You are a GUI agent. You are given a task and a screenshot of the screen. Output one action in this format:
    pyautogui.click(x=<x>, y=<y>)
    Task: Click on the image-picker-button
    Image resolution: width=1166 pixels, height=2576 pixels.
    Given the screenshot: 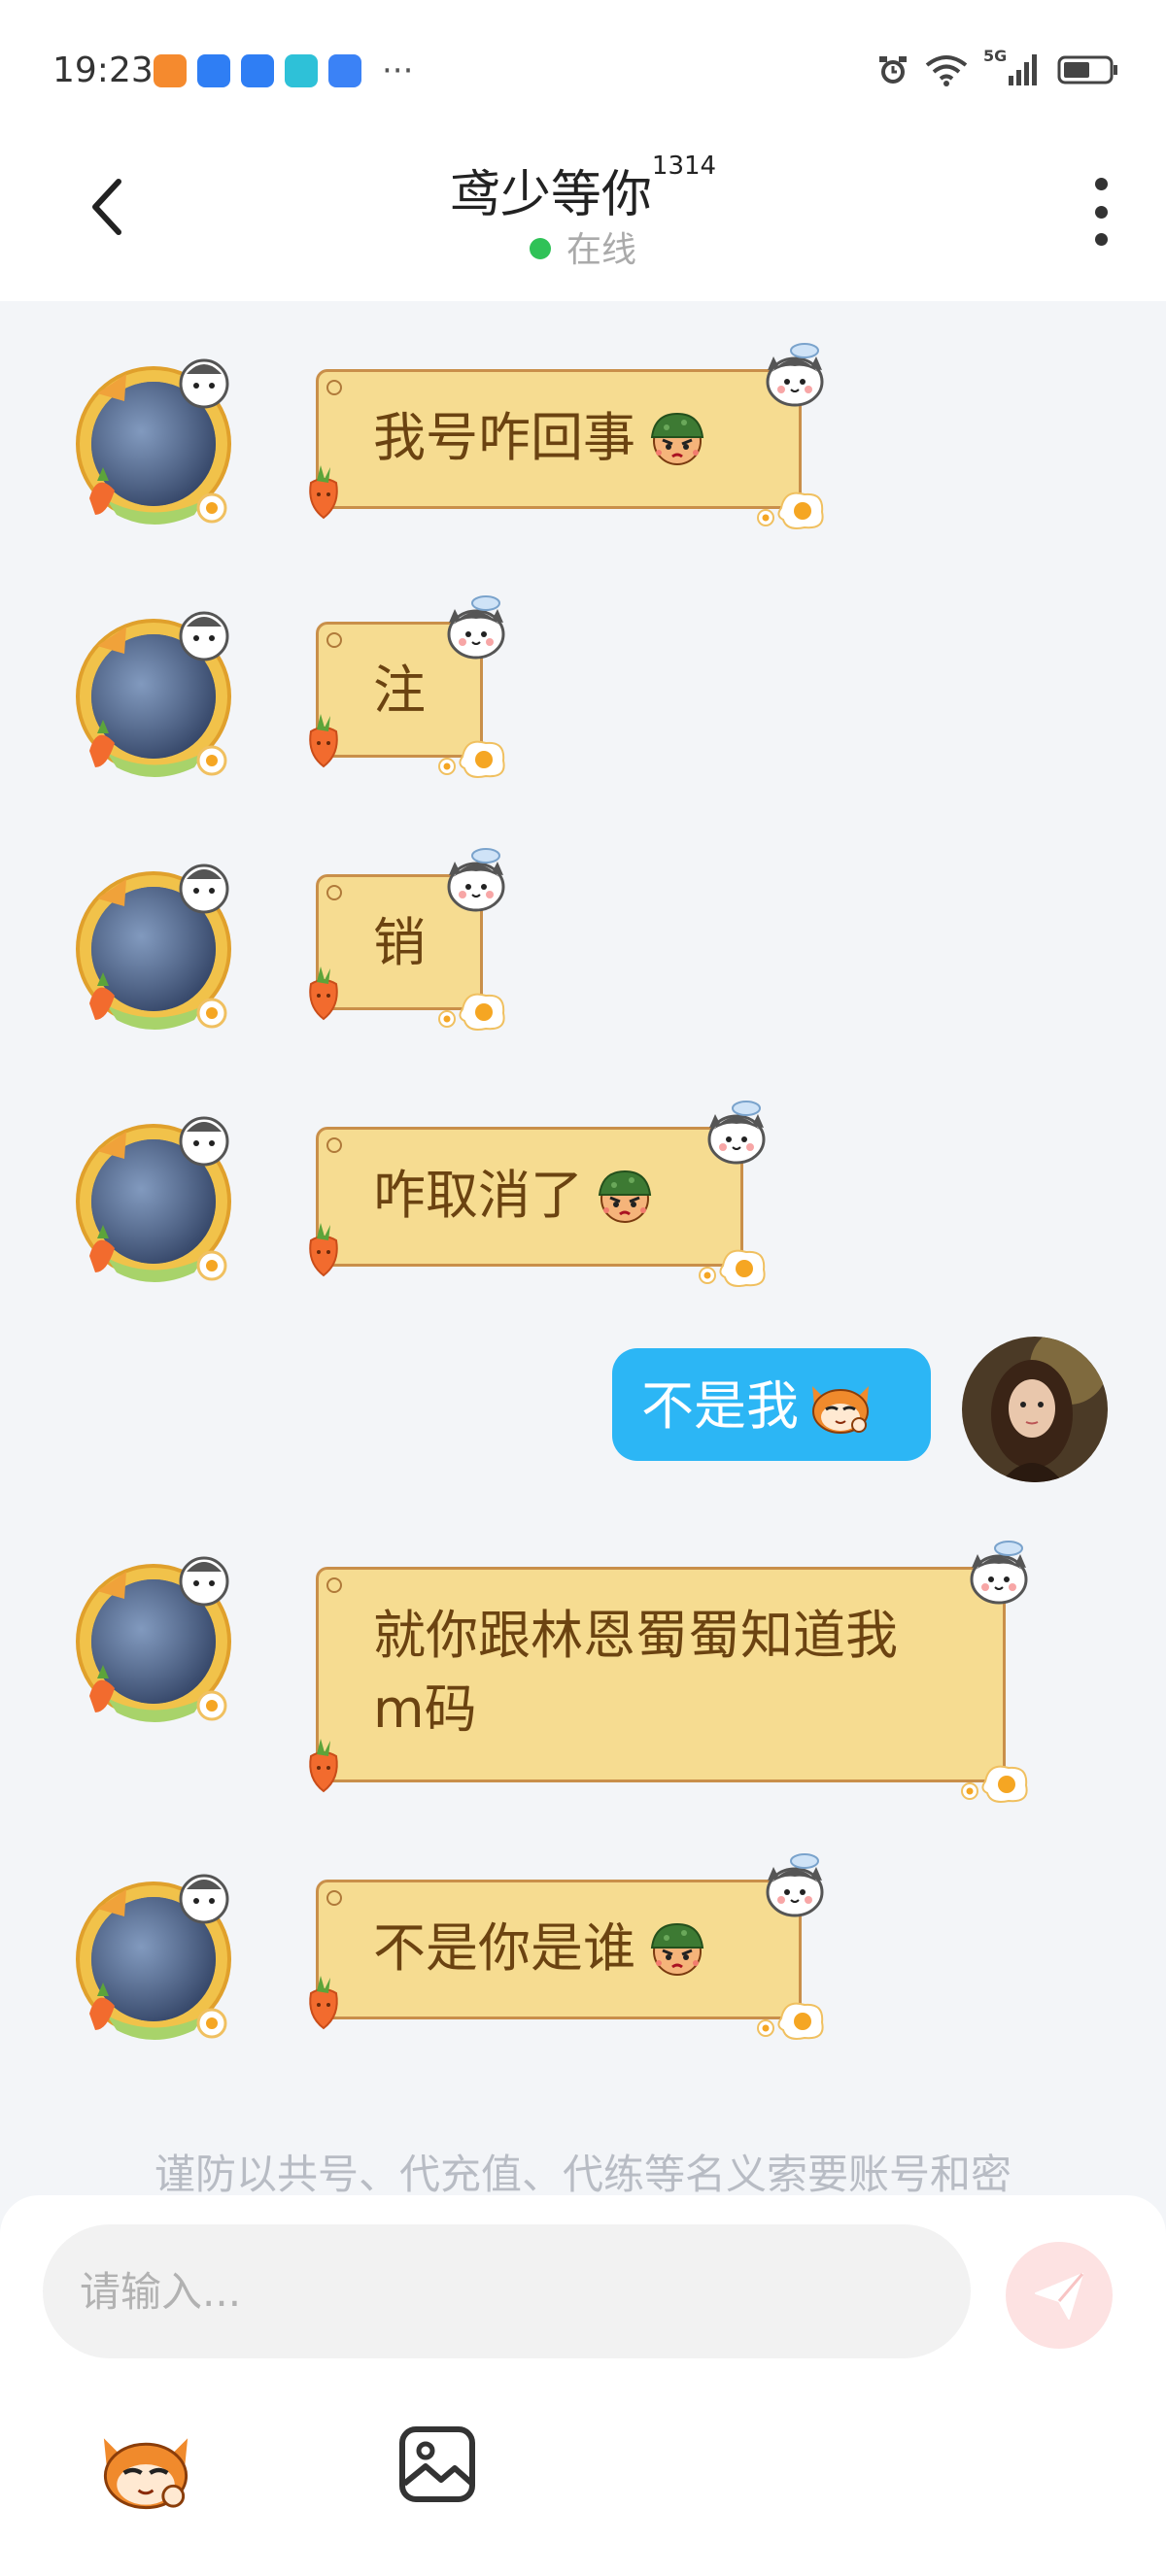 What is the action you would take?
    pyautogui.click(x=437, y=2464)
    